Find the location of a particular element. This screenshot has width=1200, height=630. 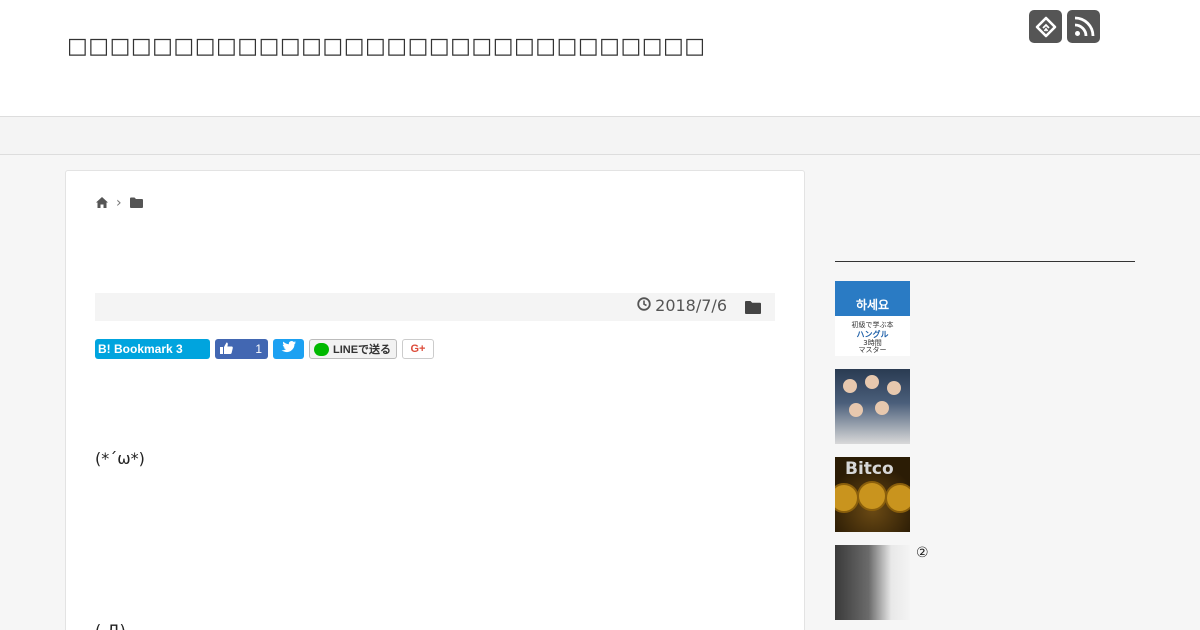

thumb-caption: マスター is located at coordinates (872, 350).